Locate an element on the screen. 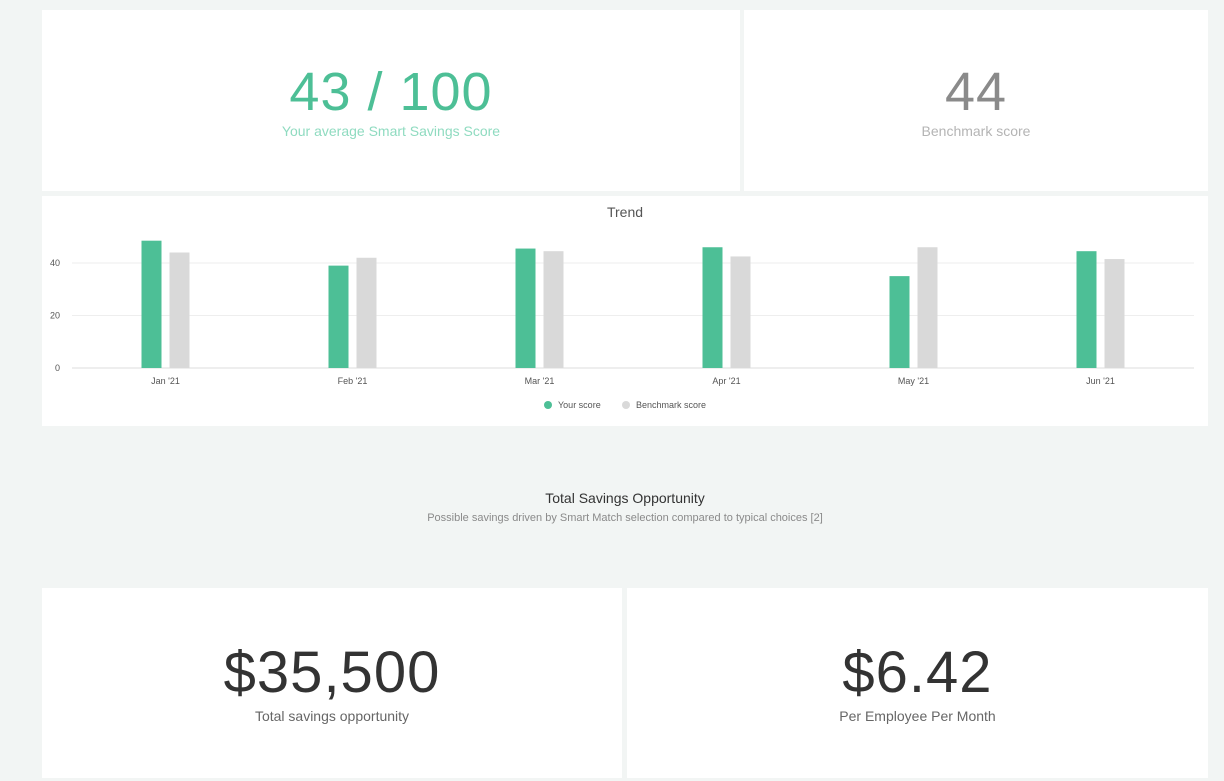  score-value: 43 / 100 is located at coordinates (391, 91).